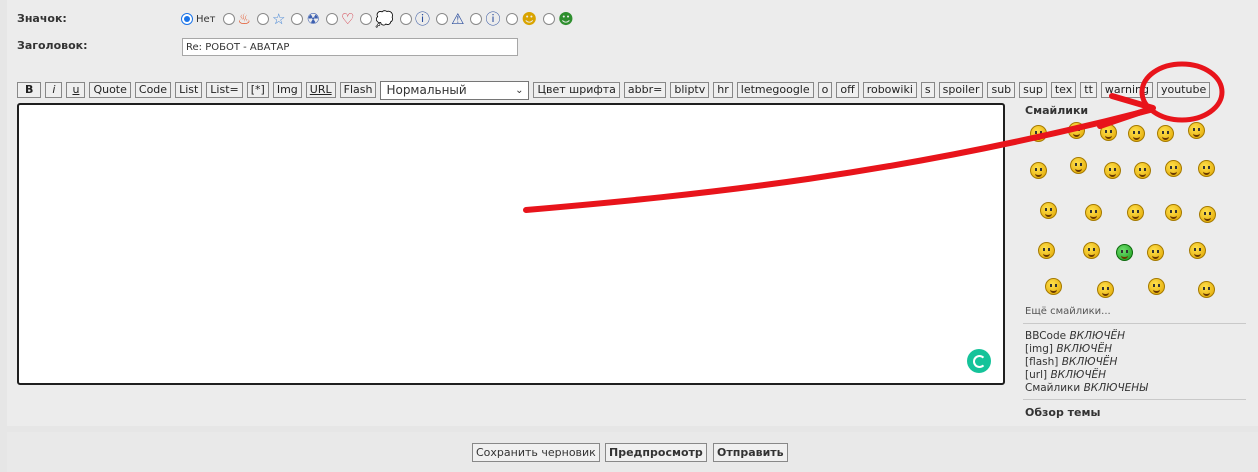  I want to click on tt-button: tt, so click(1088, 90).